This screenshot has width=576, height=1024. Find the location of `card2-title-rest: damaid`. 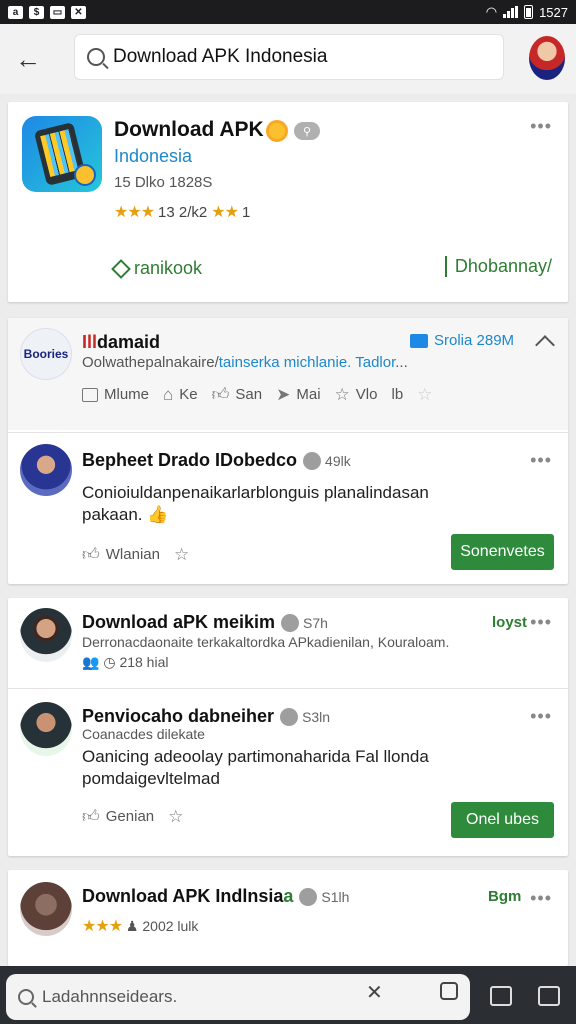

card2-title-rest: damaid is located at coordinates (129, 342).